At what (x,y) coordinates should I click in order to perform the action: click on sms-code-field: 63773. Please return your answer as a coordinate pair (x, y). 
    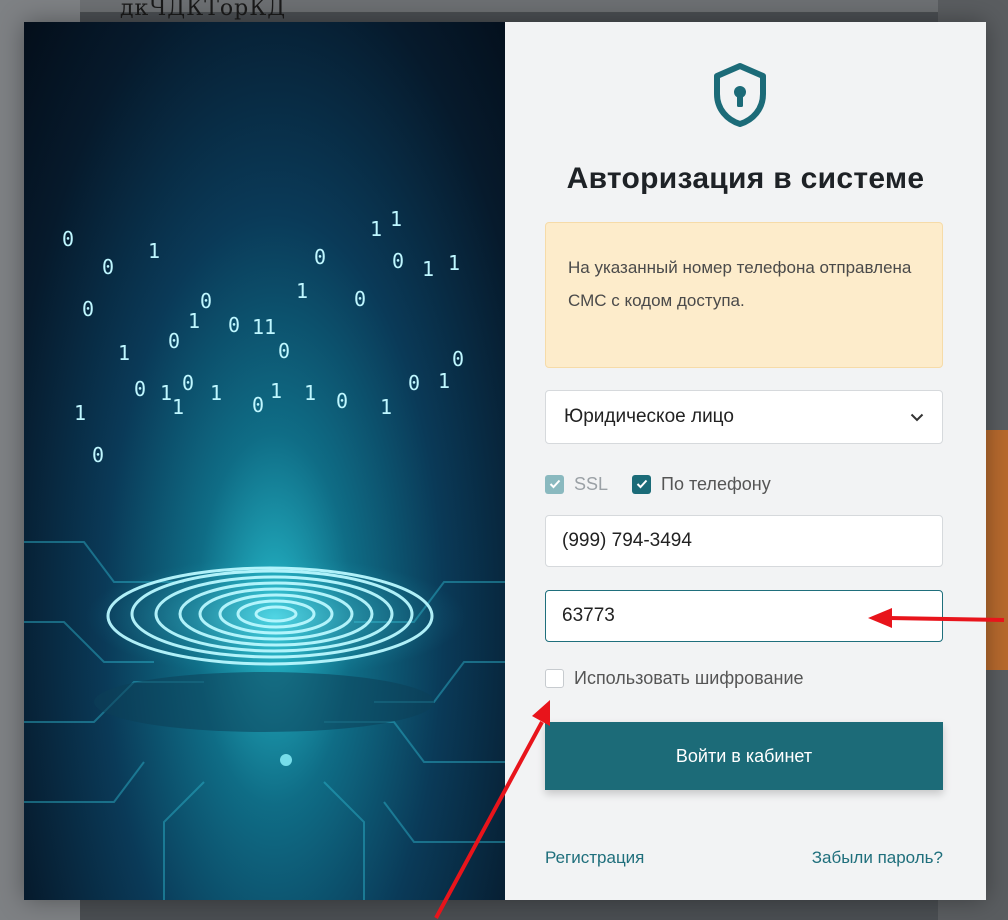
    Looking at the image, I should click on (744, 616).